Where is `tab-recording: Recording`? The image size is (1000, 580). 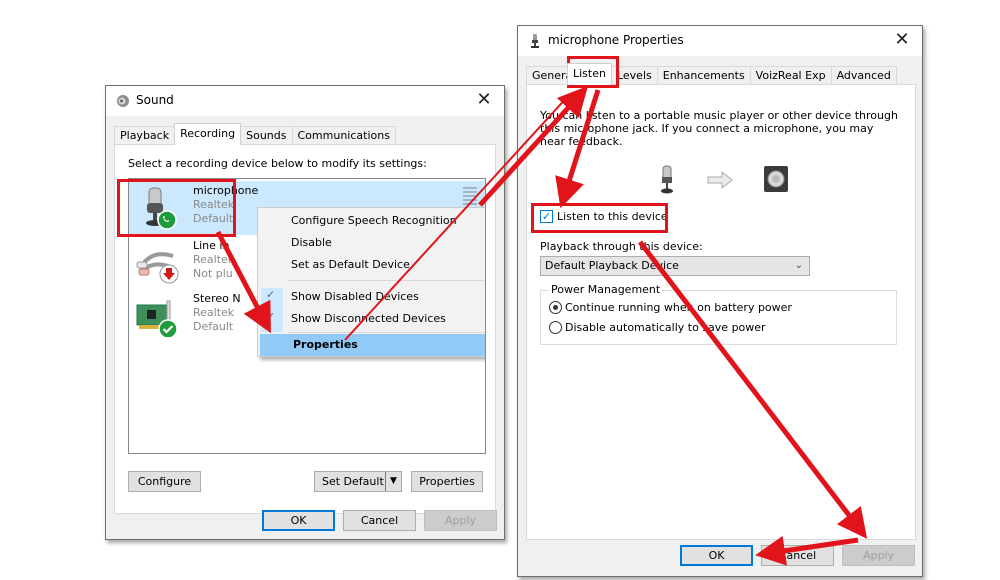 tab-recording: Recording is located at coordinates (208, 134).